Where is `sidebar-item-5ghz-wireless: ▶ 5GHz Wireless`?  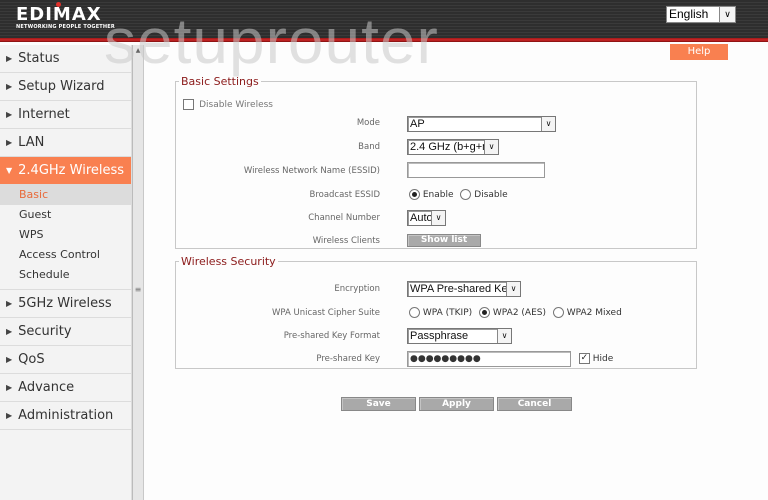 sidebar-item-5ghz-wireless: ▶ 5GHz Wireless is located at coordinates (65, 304).